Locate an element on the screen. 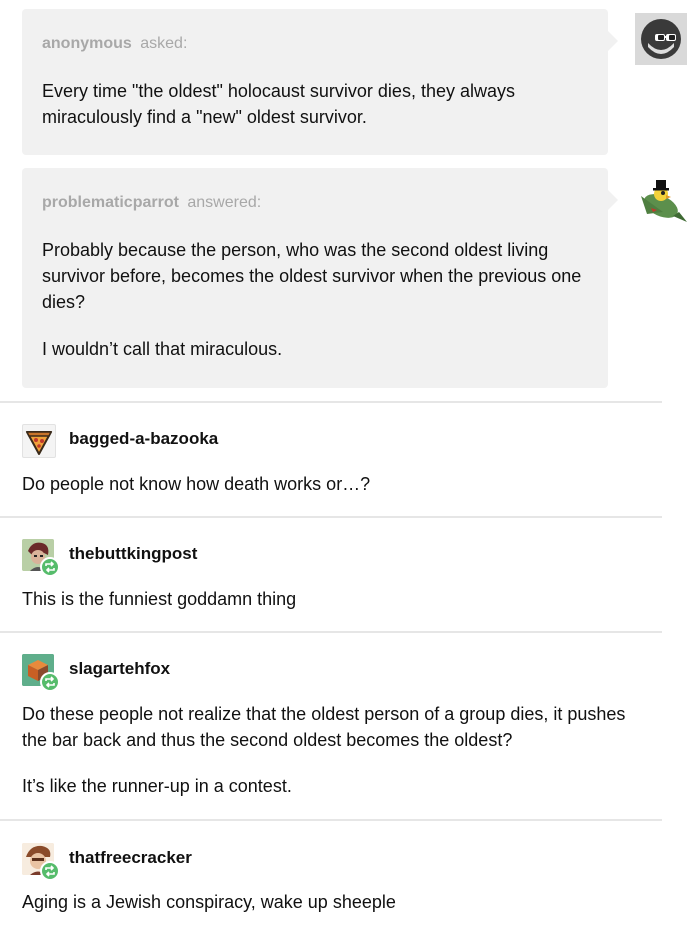  user-avatar is located at coordinates (39, 441).